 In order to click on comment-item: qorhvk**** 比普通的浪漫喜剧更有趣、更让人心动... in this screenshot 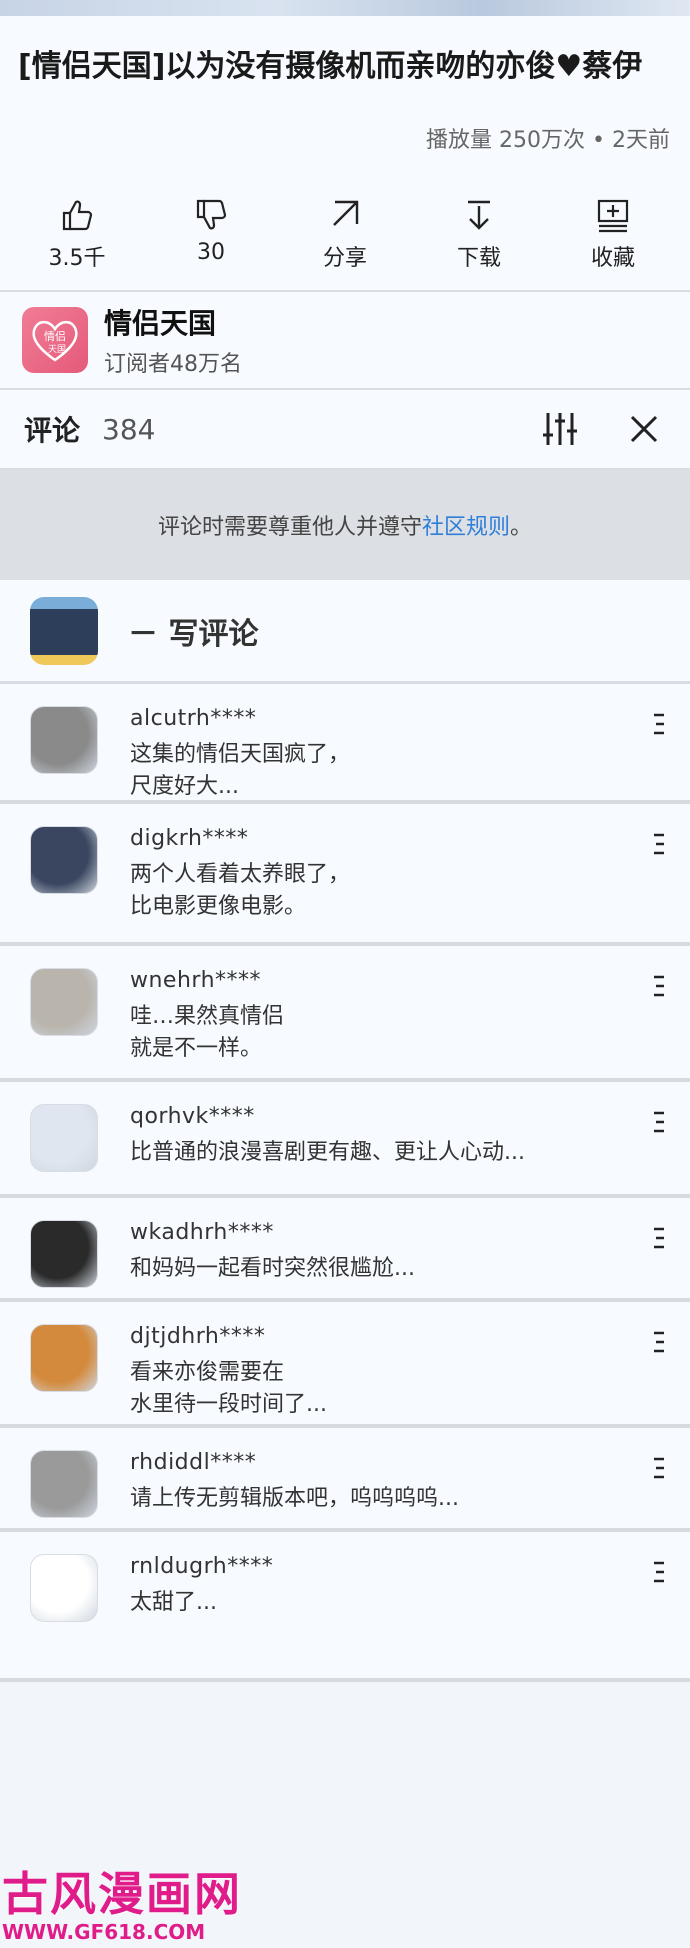, I will do `click(345, 1140)`.